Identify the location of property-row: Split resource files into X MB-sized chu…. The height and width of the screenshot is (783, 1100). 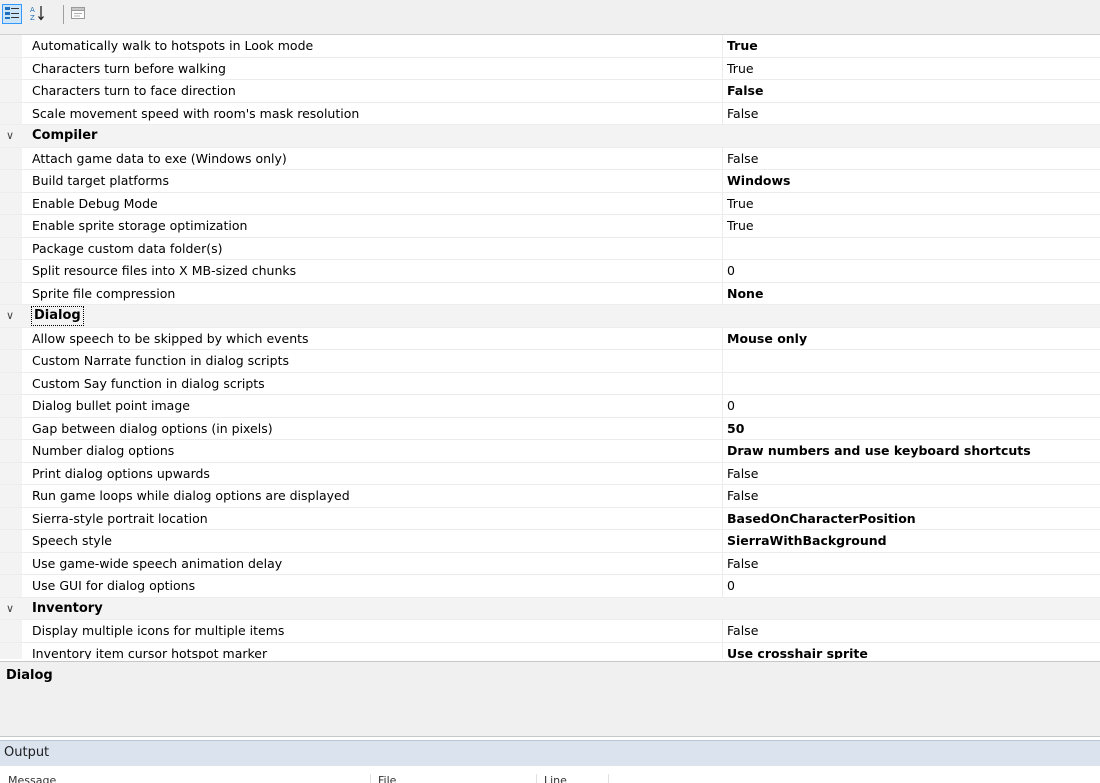
(550, 271).